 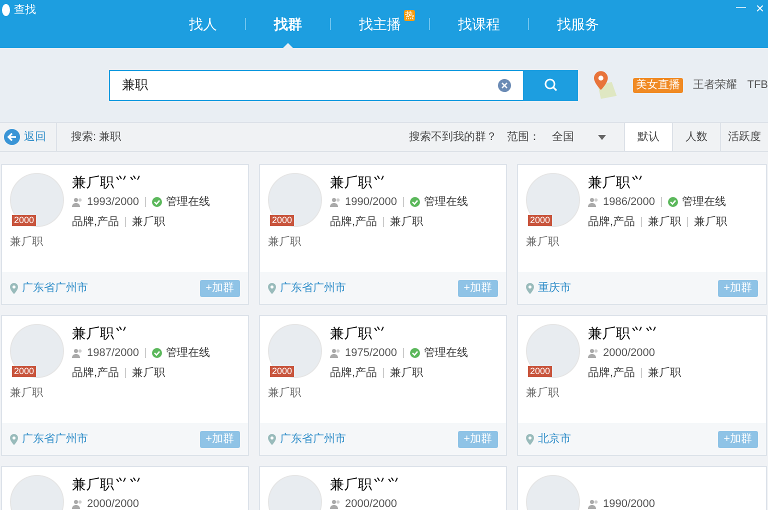 I want to click on member-count: 1975/2000, so click(x=371, y=353).